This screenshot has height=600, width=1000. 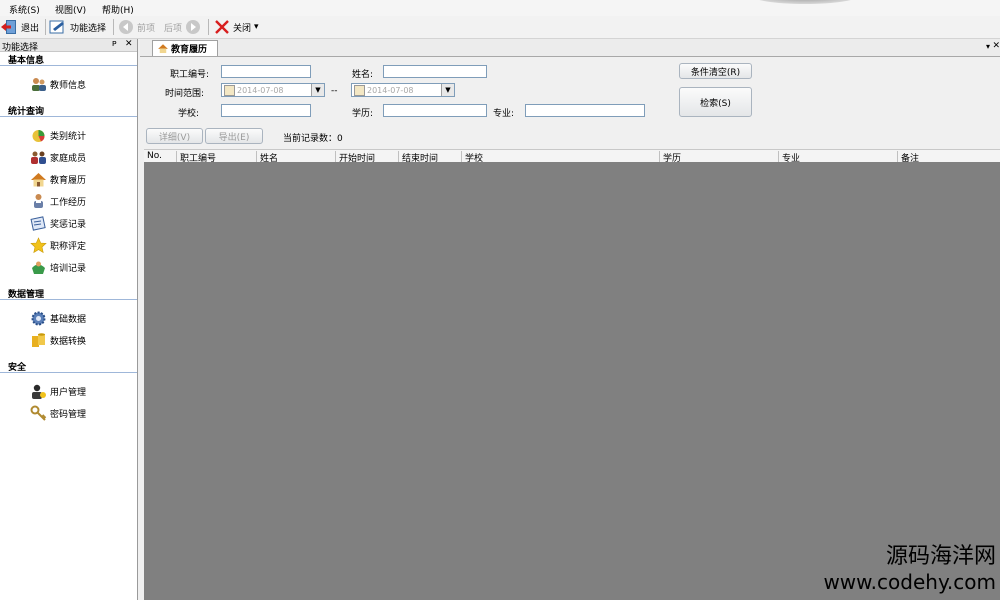 What do you see at coordinates (118, 9) in the screenshot?
I see `menu-help: 帮助(H)` at bounding box center [118, 9].